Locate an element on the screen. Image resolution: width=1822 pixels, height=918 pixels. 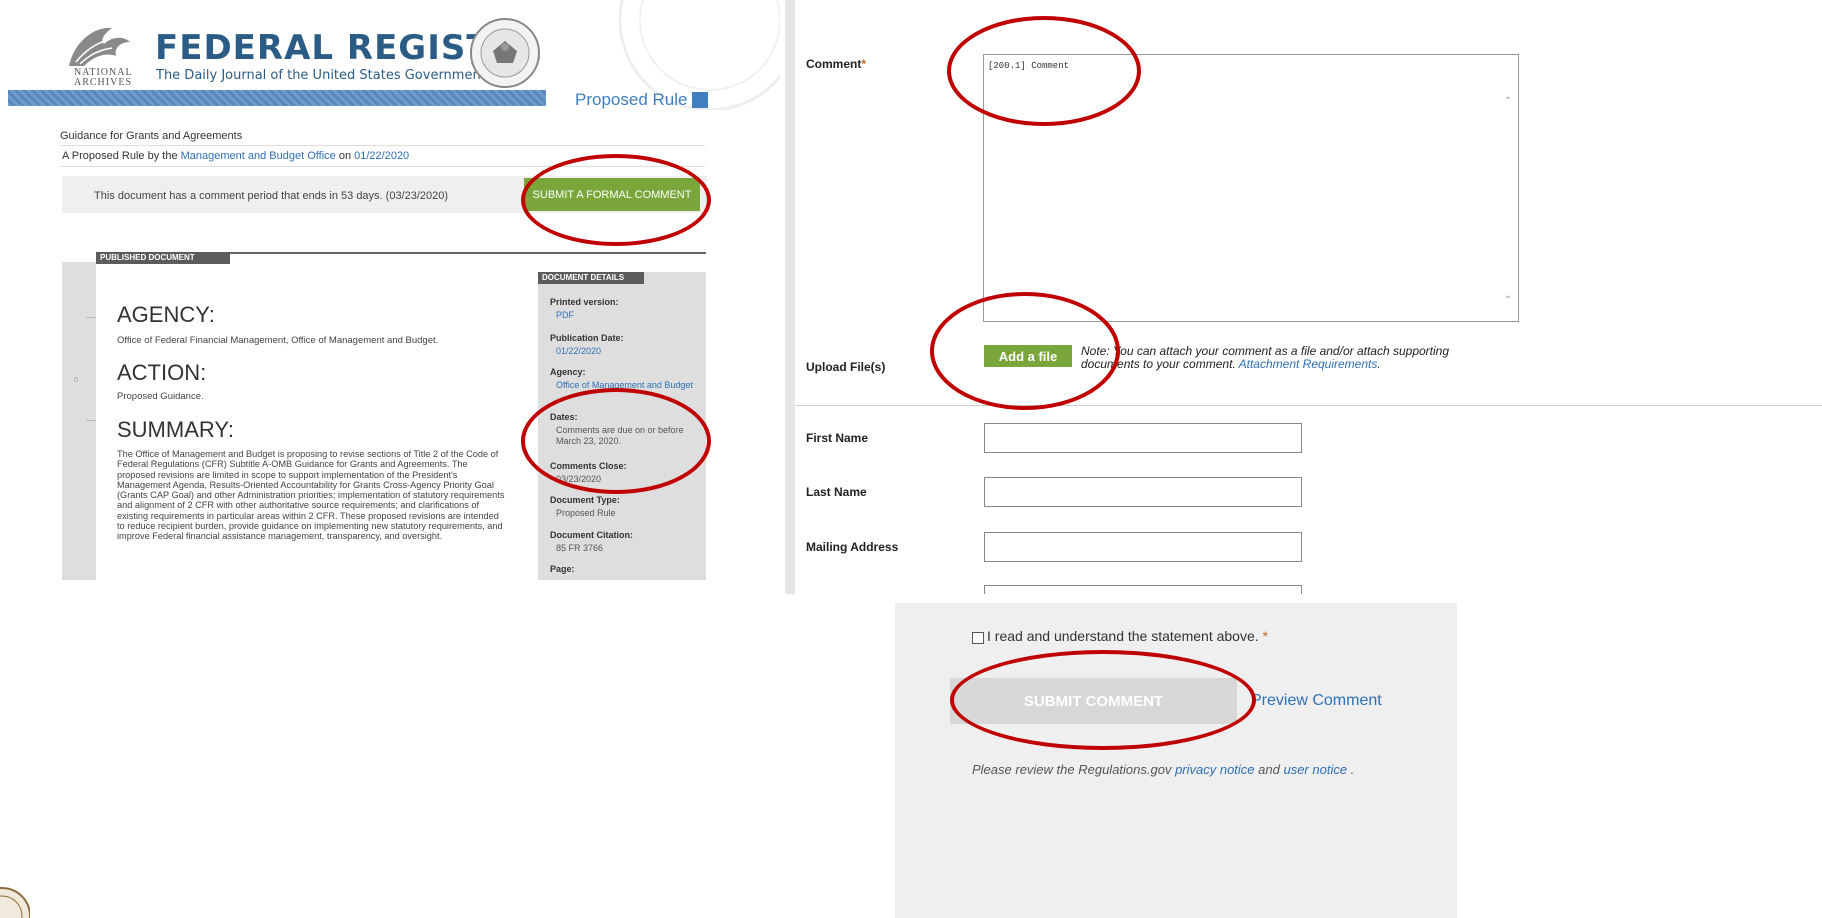
last-name-input is located at coordinates (1143, 492).